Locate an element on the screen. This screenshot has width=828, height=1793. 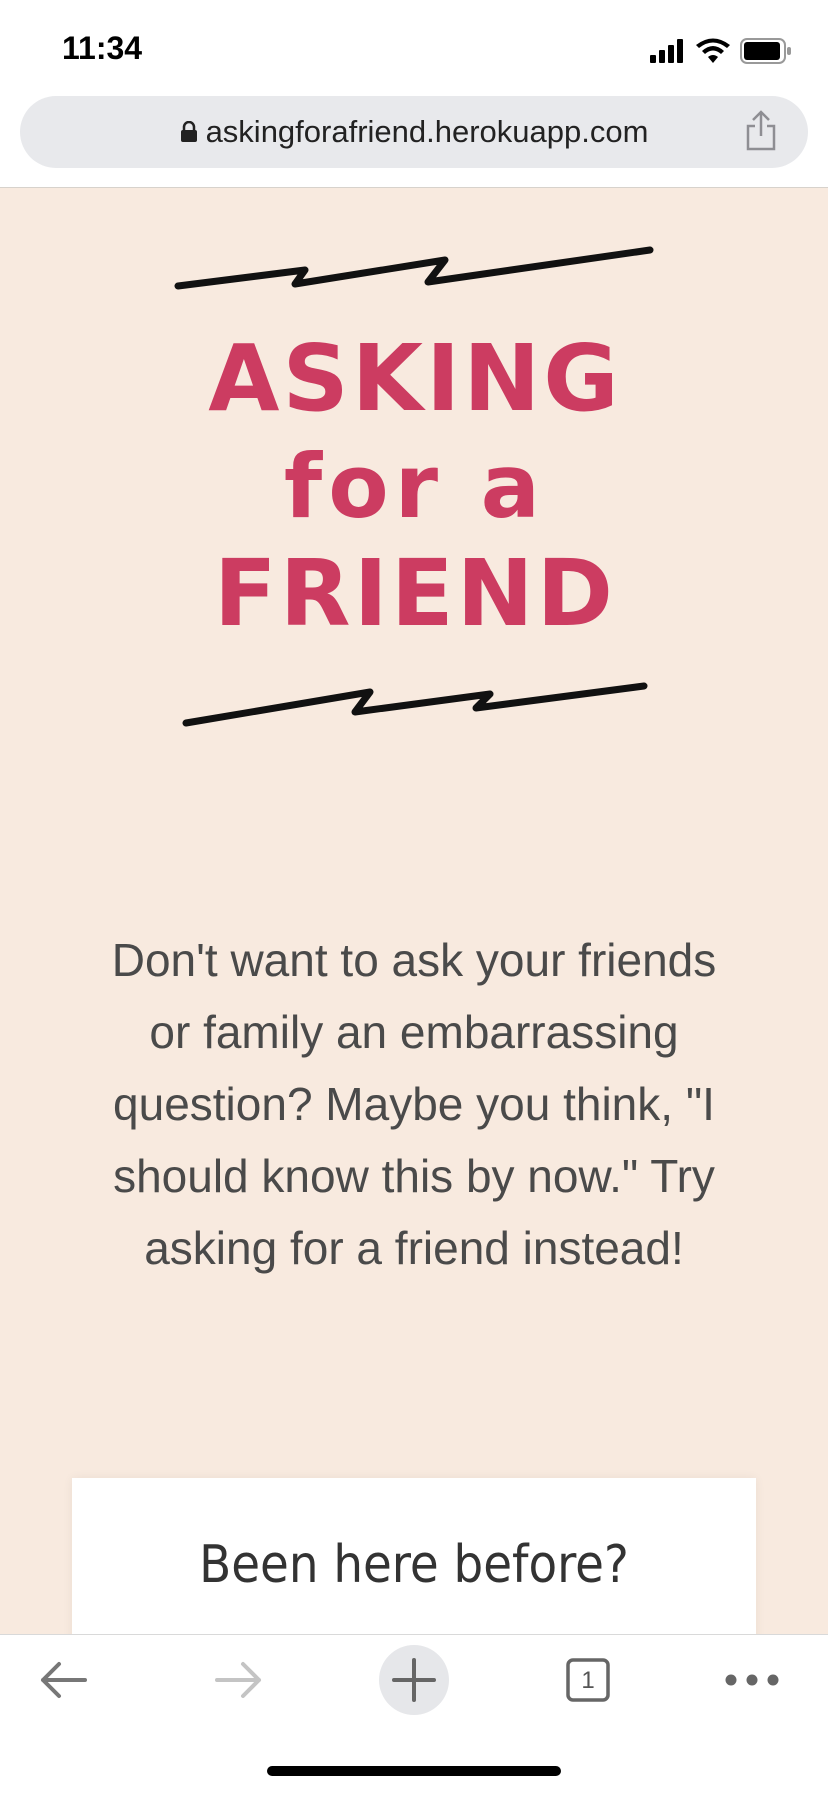
logo-line-2: for a is located at coordinates (415, 486).